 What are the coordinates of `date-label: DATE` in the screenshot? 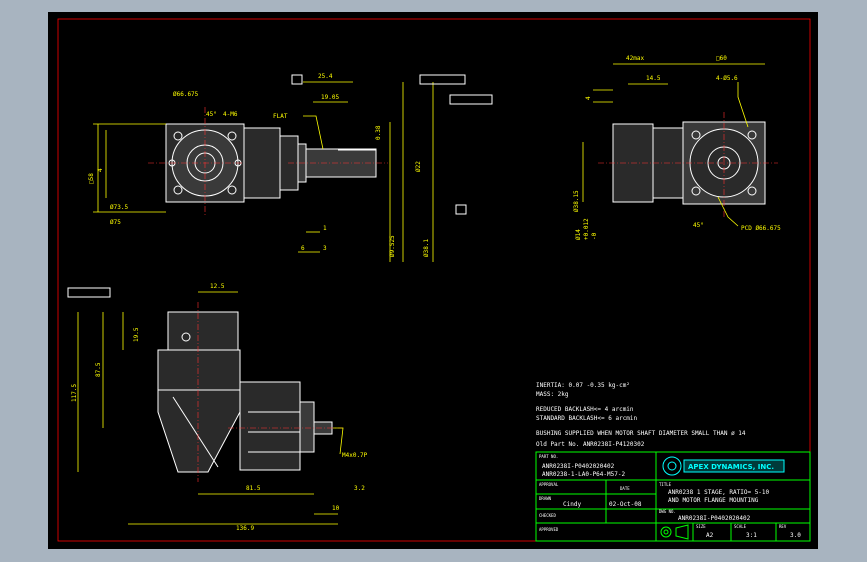 It's located at (625, 488).